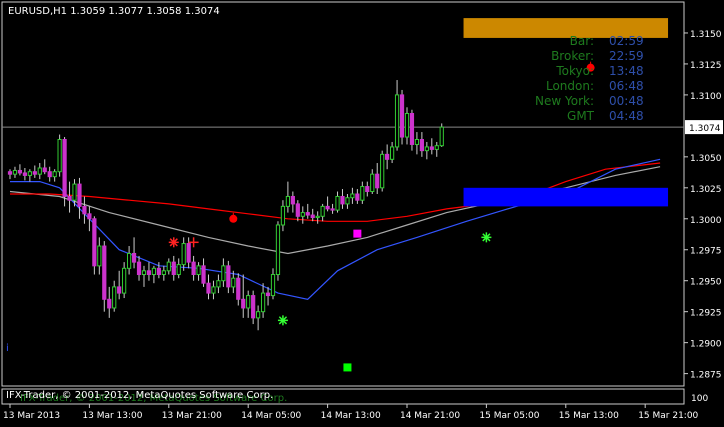 Image resolution: width=724 pixels, height=427 pixels. What do you see at coordinates (626, 101) in the screenshot?
I see `info-value-newyork: 00:48` at bounding box center [626, 101].